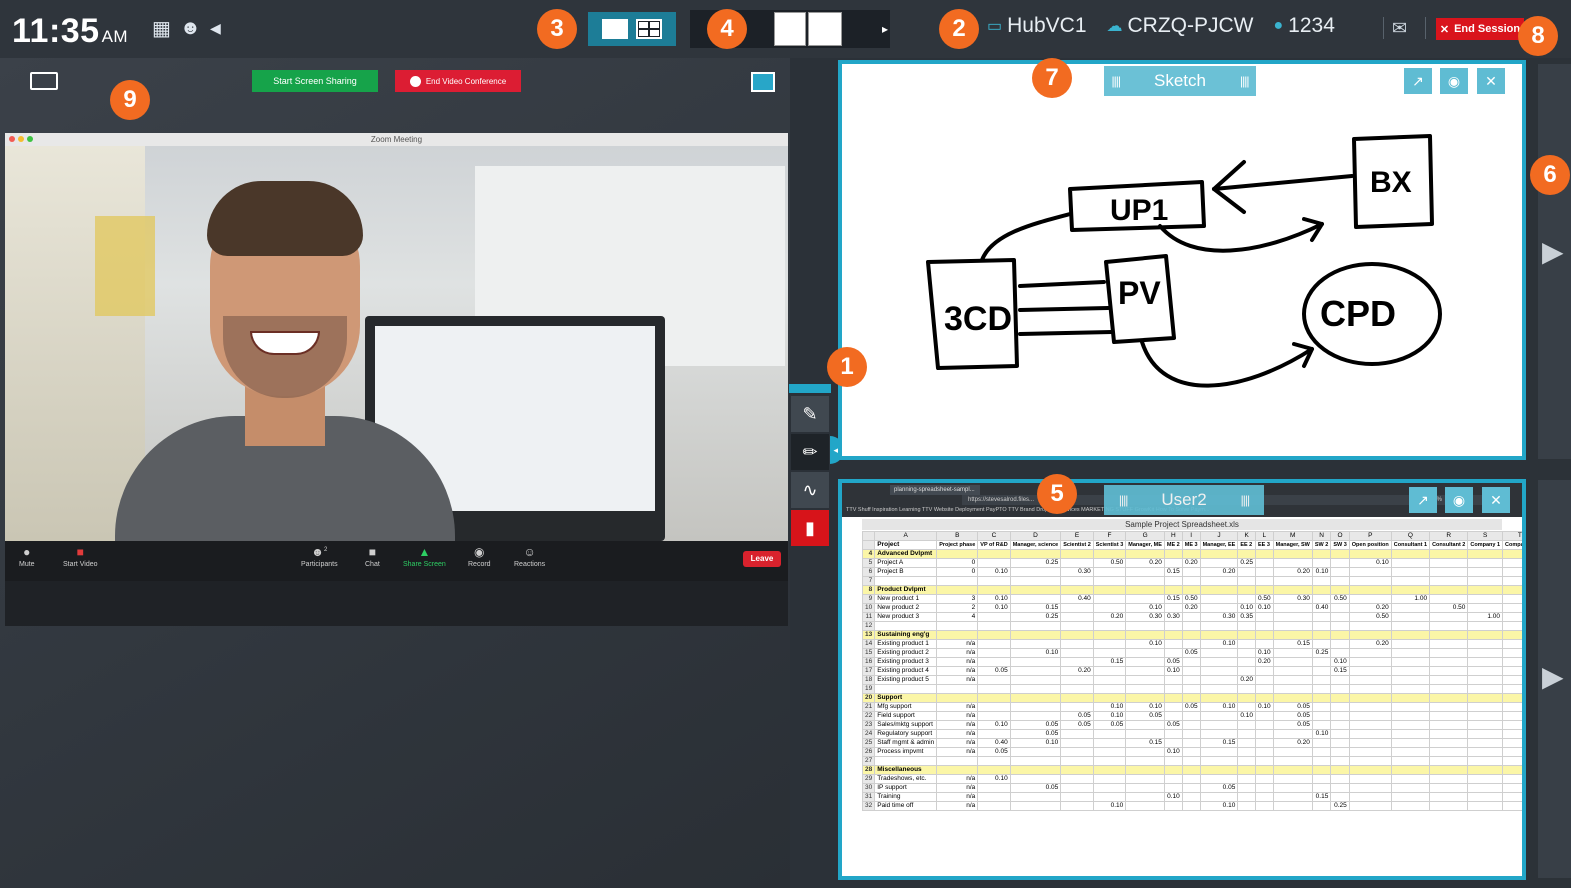  Describe the element at coordinates (315, 81) in the screenshot. I see `start-screen-sharing-button: Start Screen Sharing` at that location.